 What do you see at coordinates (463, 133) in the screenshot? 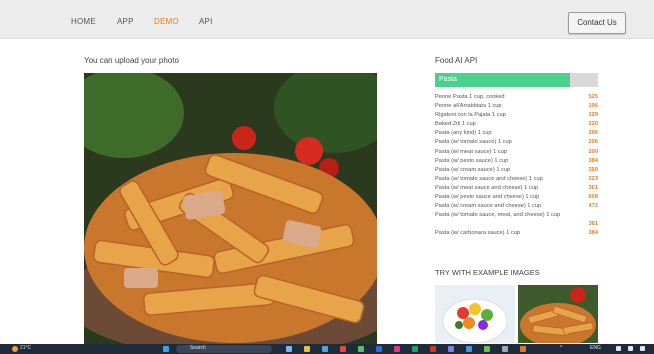
I see `food-name: Pasta (any kind) 1 cup` at bounding box center [463, 133].